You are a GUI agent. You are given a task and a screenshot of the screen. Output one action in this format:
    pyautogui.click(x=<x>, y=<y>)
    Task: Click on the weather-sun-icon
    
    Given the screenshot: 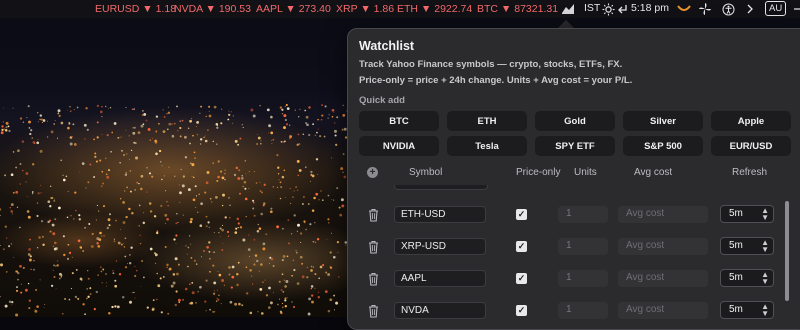 What is the action you would take?
    pyautogui.click(x=608, y=9)
    